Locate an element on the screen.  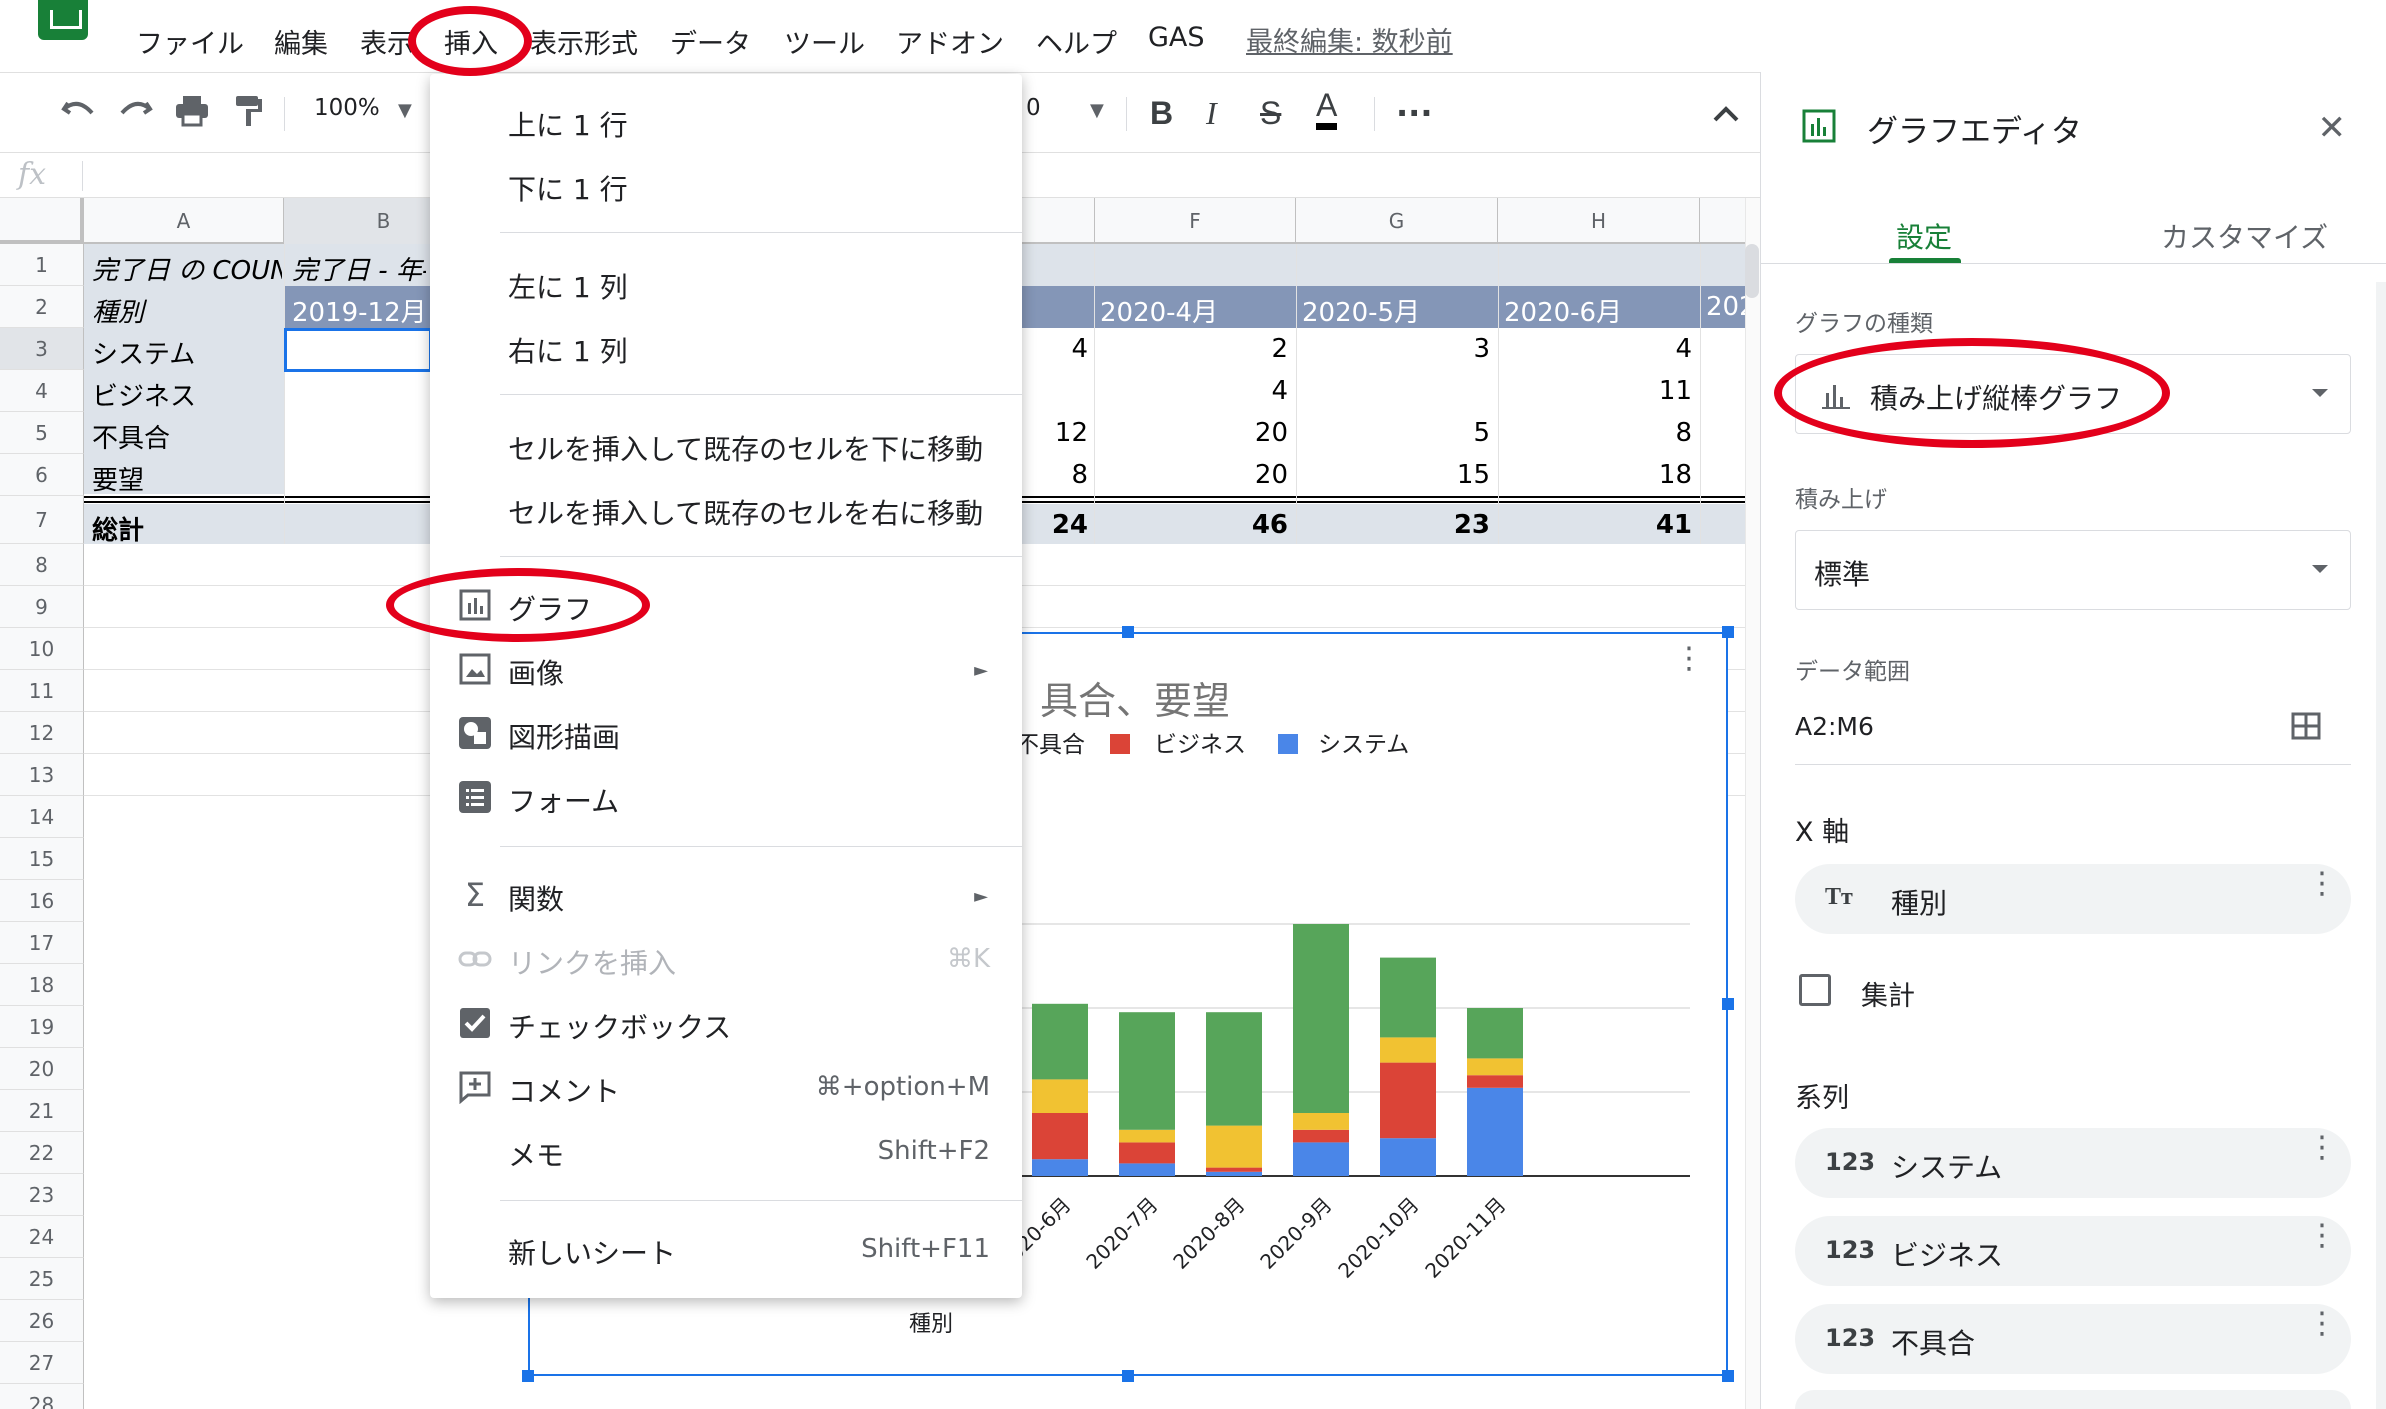
column-header-g: G is located at coordinates (1397, 221).